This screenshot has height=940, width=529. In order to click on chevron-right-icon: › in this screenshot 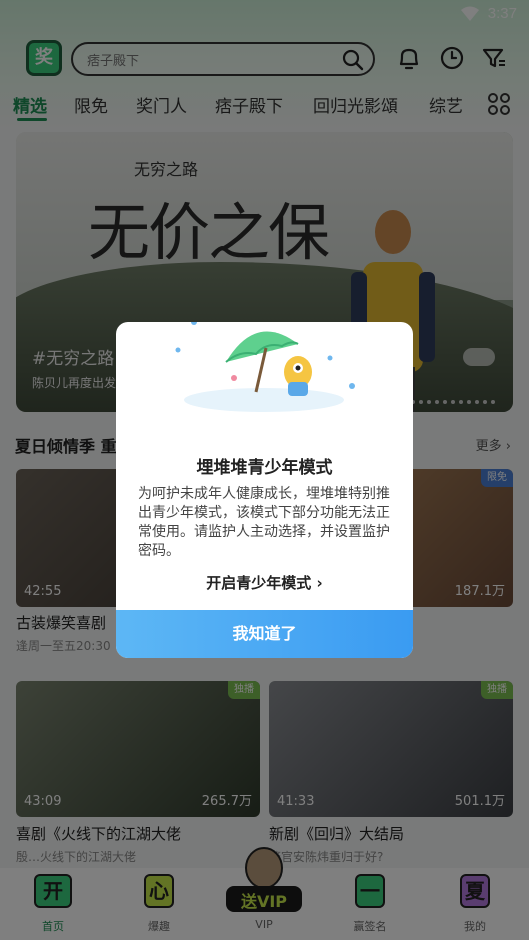, I will do `click(319, 583)`.